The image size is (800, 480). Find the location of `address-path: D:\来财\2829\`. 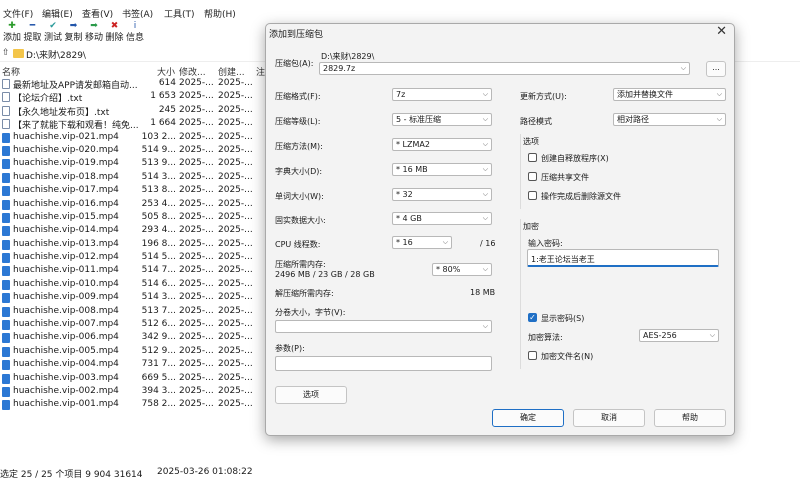

address-path: D:\来财\2829\ is located at coordinates (56, 54).